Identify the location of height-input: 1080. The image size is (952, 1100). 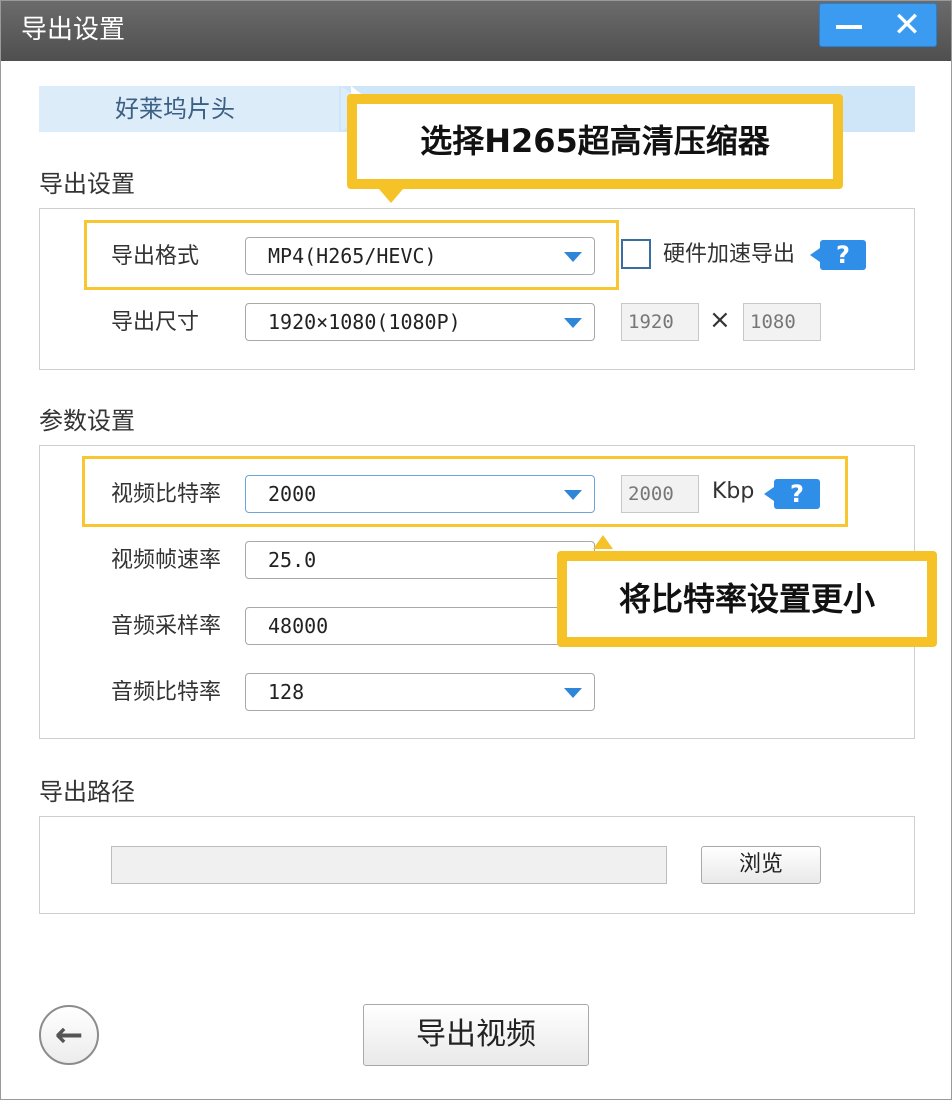
(782, 322).